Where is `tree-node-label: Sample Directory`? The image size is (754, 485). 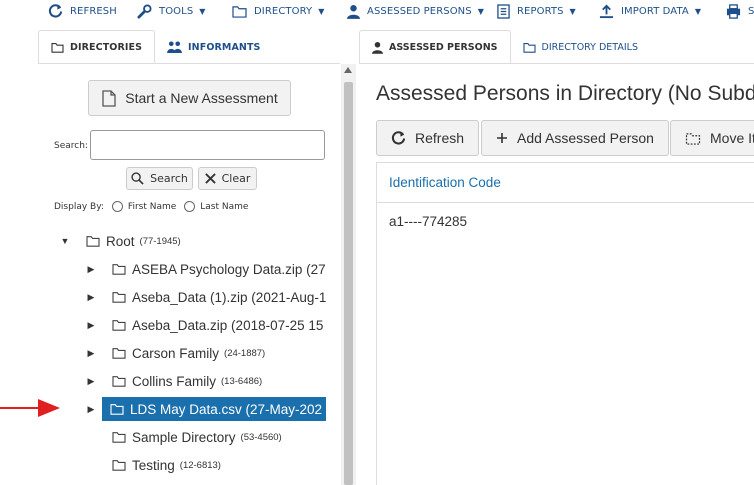
tree-node-label: Sample Directory is located at coordinates (184, 437).